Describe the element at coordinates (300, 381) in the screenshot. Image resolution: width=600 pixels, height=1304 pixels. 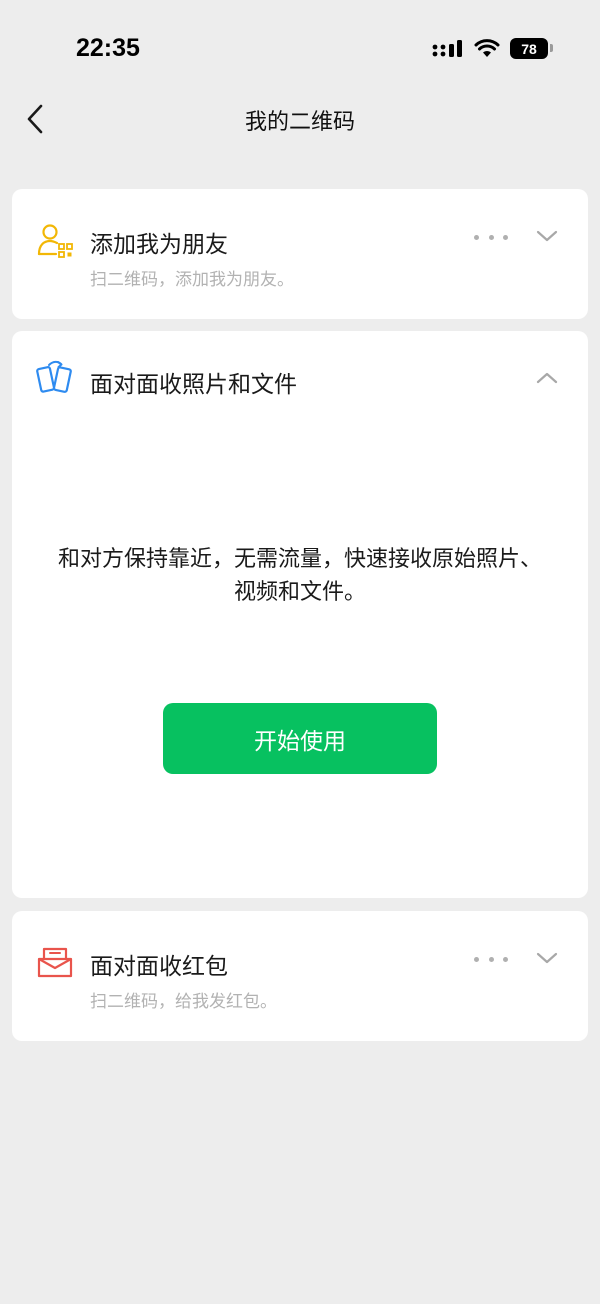
I see `face-to-face-card-header: 面对面收照片和文件` at that location.